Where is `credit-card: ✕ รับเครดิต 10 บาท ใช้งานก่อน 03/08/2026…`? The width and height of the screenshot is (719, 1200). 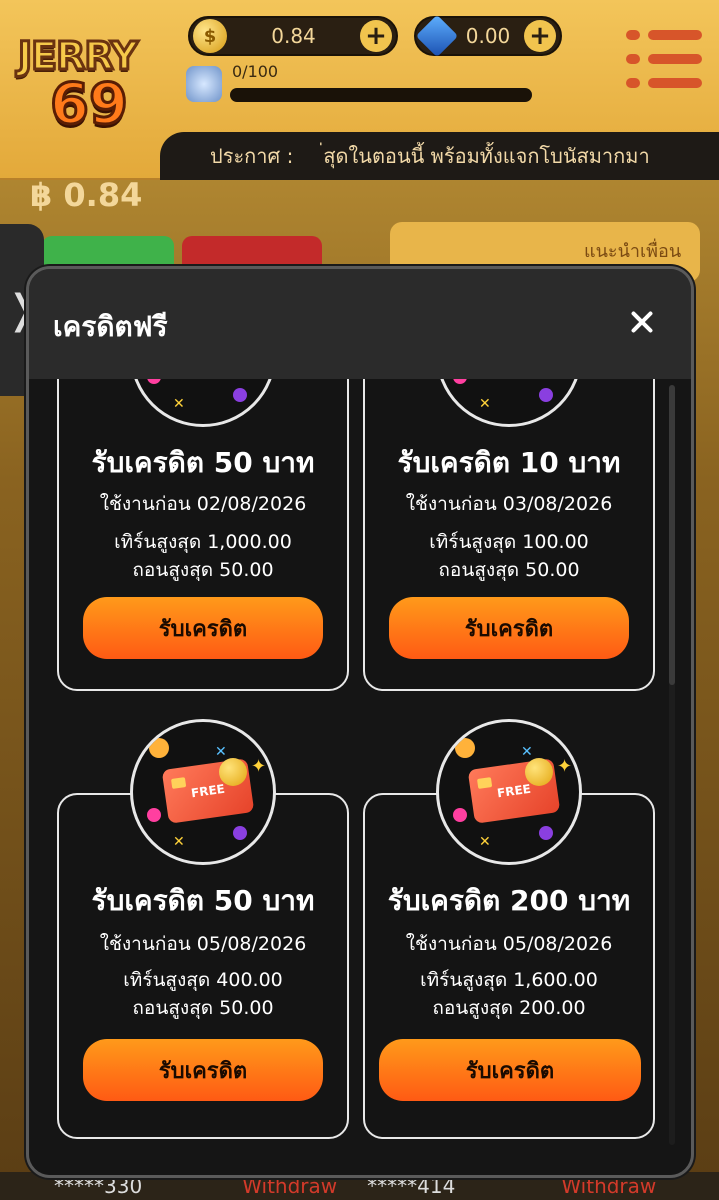 credit-card: ✕ รับเครดิต 10 บาท ใช้งานก่อน 03/08/2026… is located at coordinates (509, 535).